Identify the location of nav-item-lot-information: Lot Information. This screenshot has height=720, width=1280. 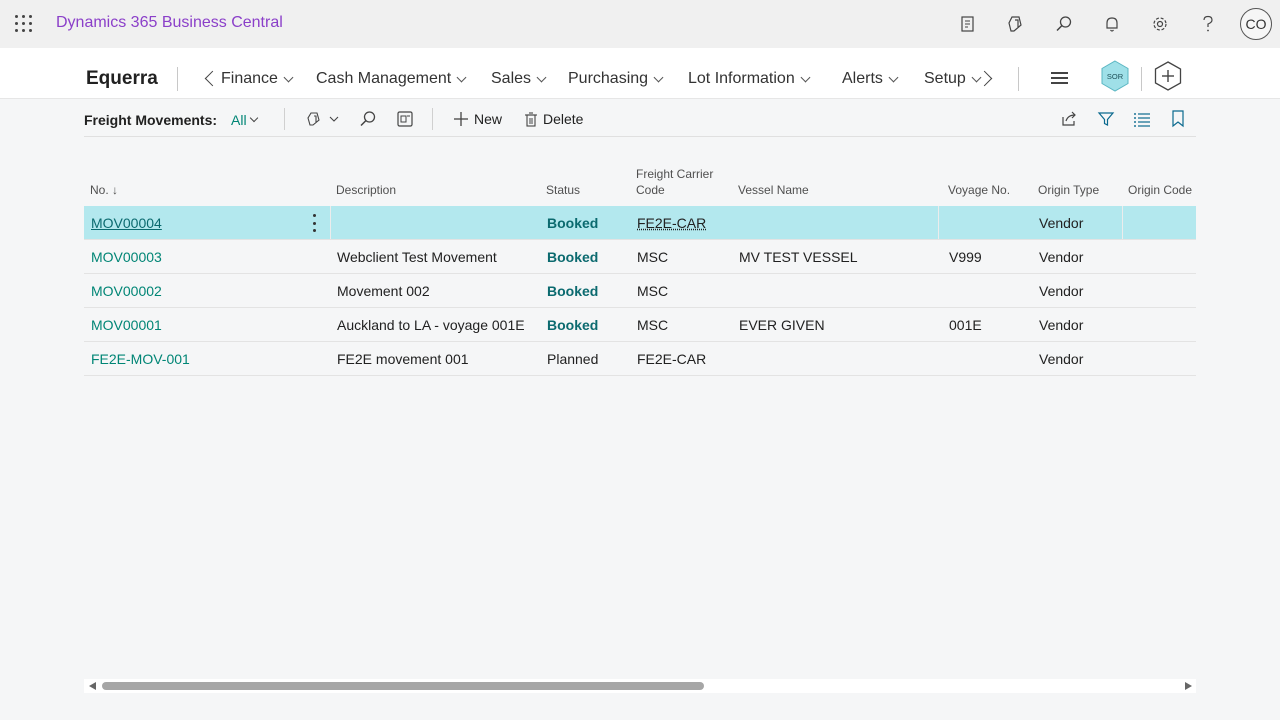
(749, 79).